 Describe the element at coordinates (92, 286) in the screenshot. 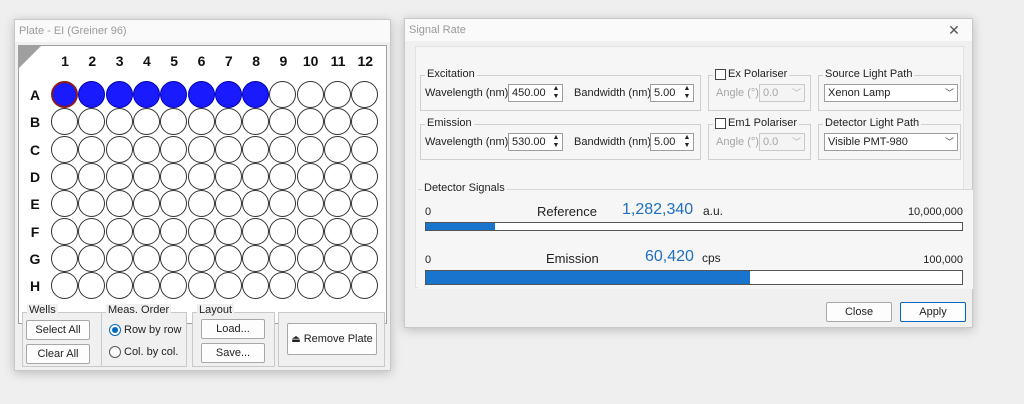

I see `well-H2` at that location.